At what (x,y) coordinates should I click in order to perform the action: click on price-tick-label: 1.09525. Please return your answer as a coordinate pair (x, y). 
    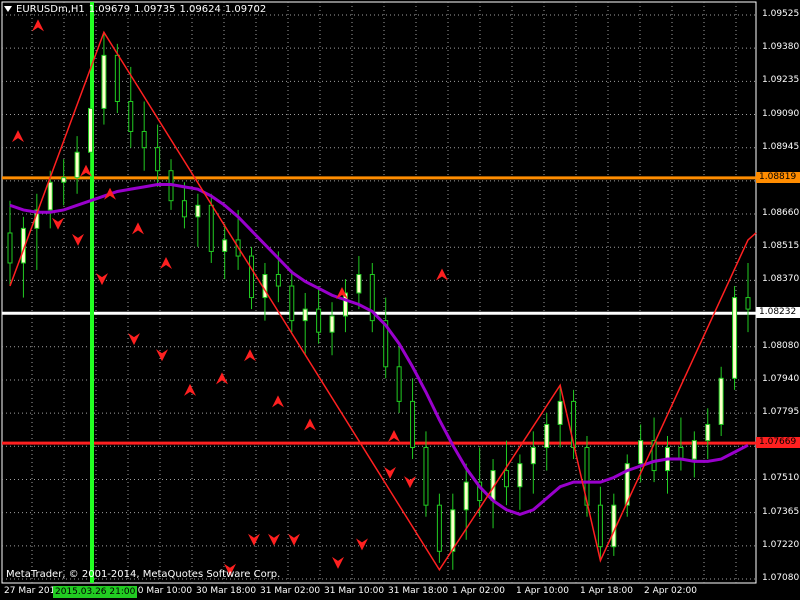
    Looking at the image, I should click on (781, 14).